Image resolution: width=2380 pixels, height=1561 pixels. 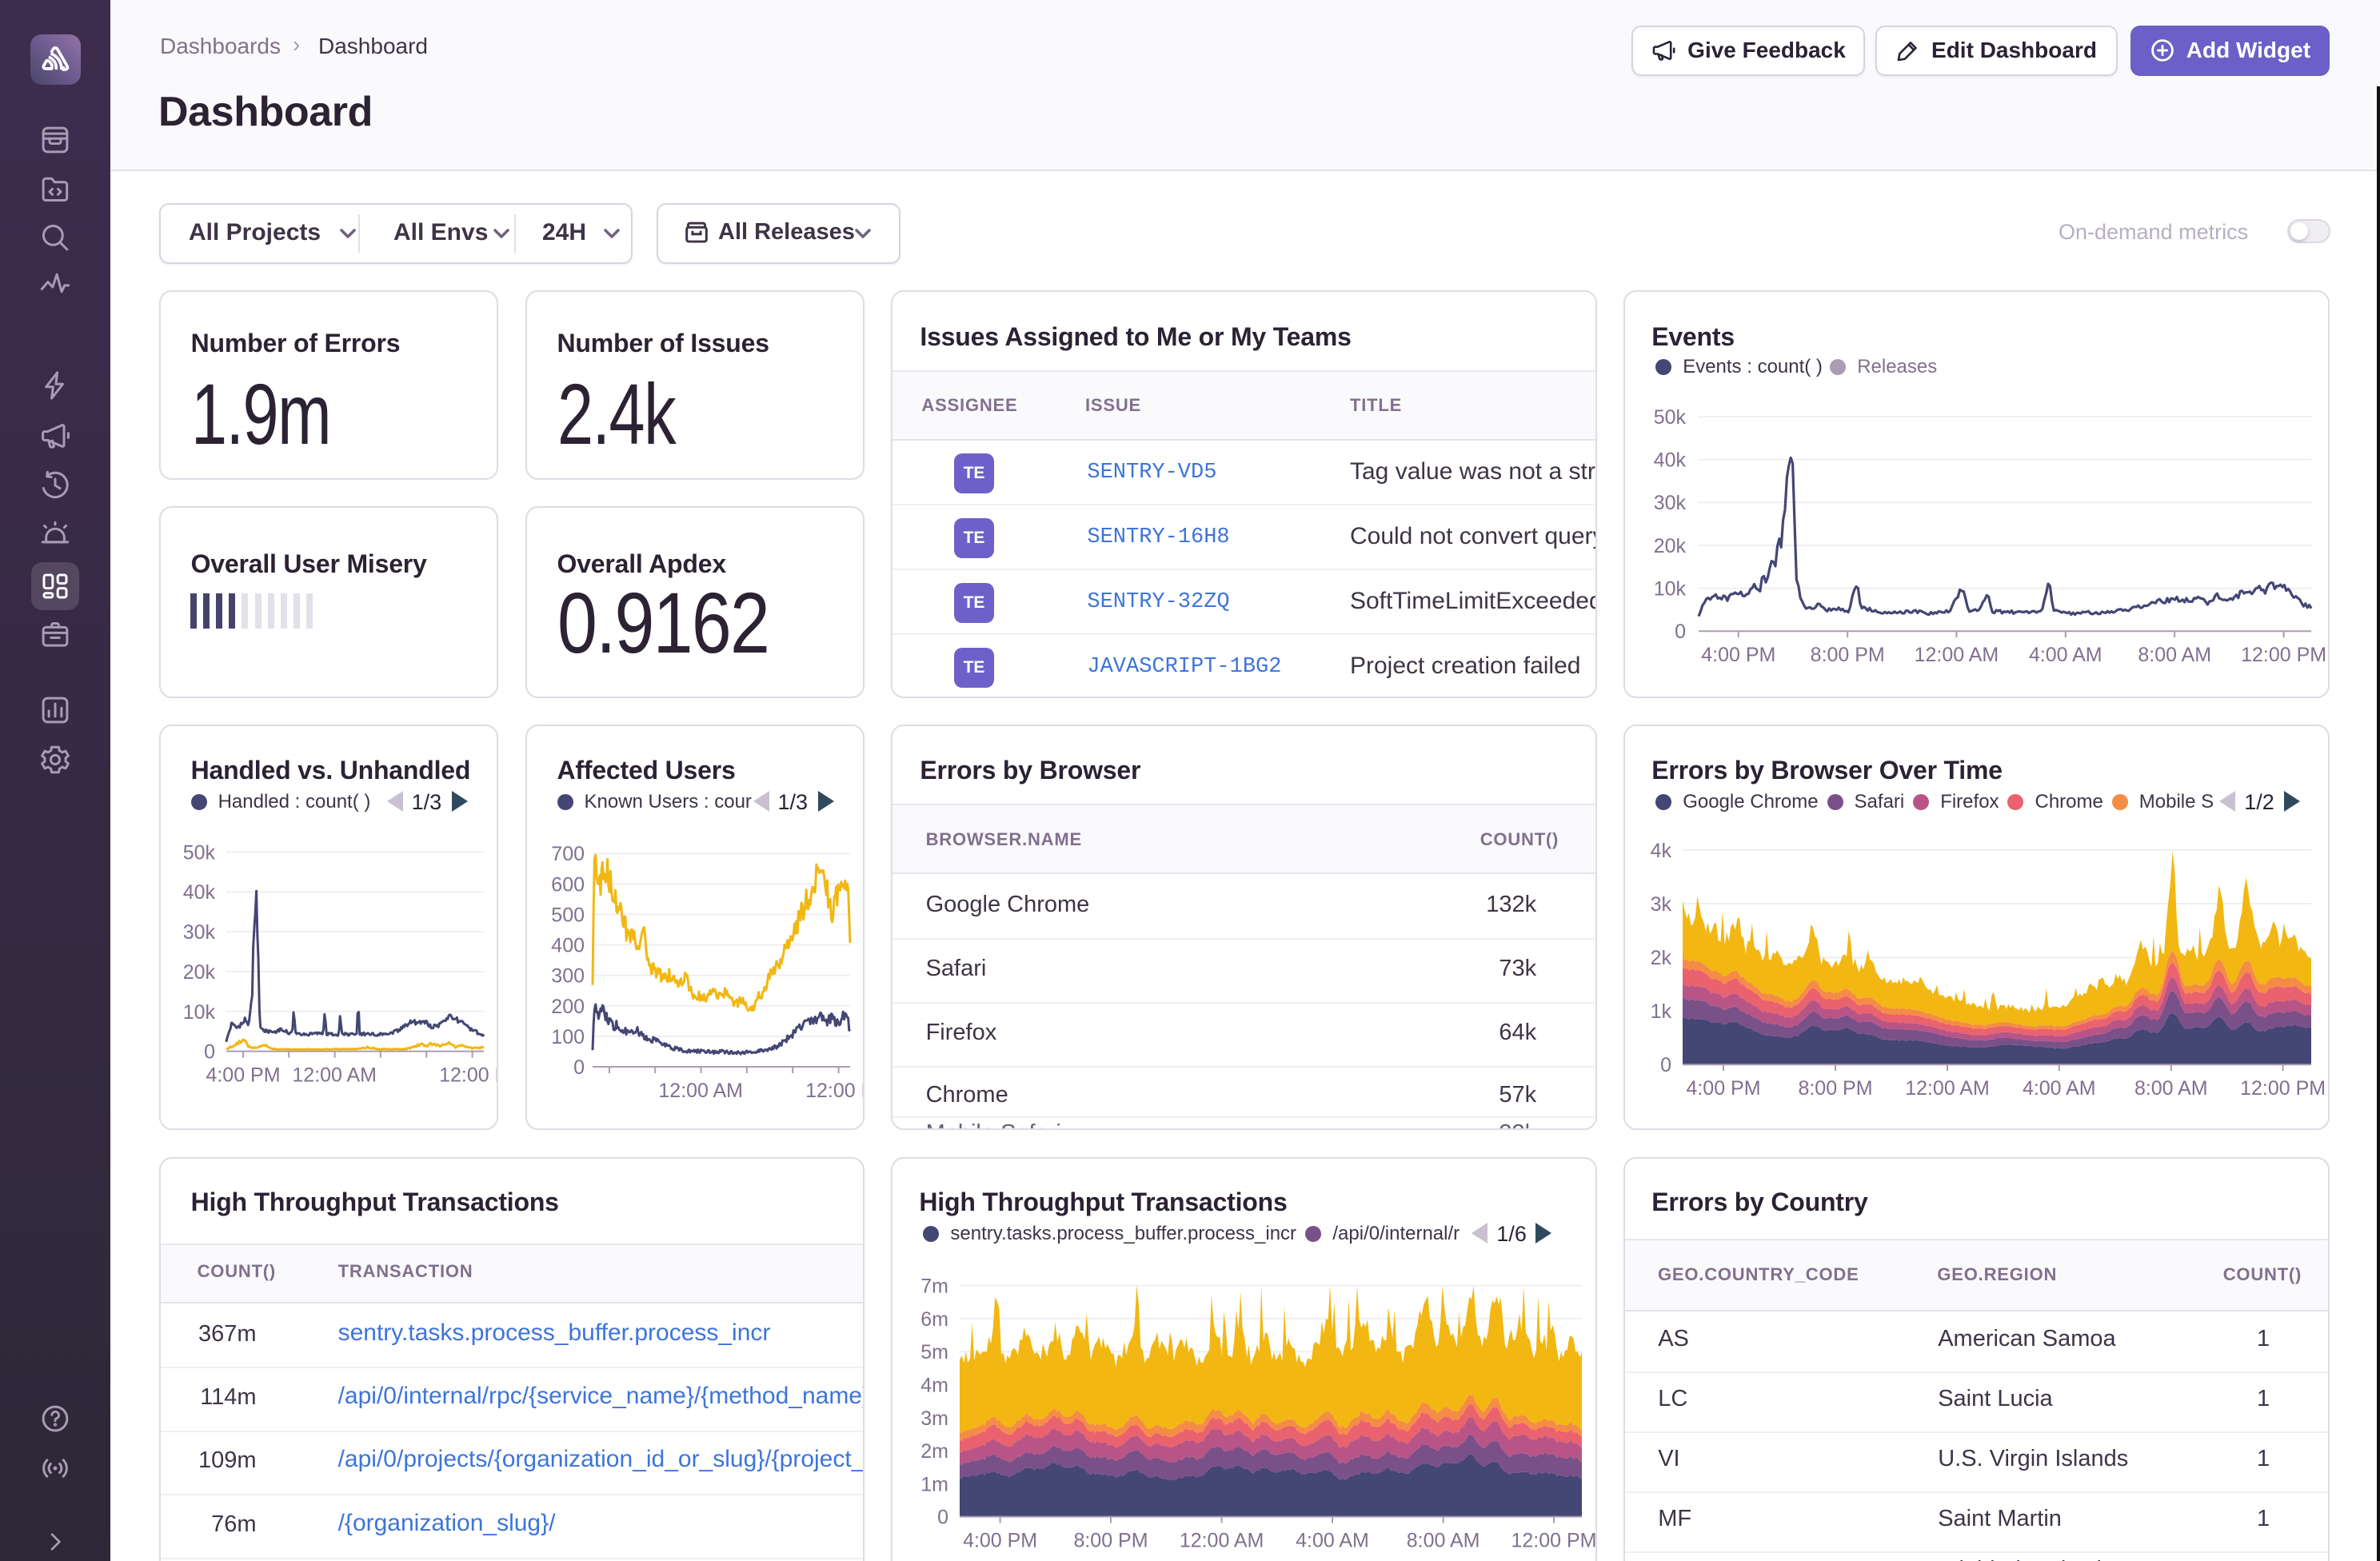 I want to click on svg-text: 200, so click(x=568, y=1007).